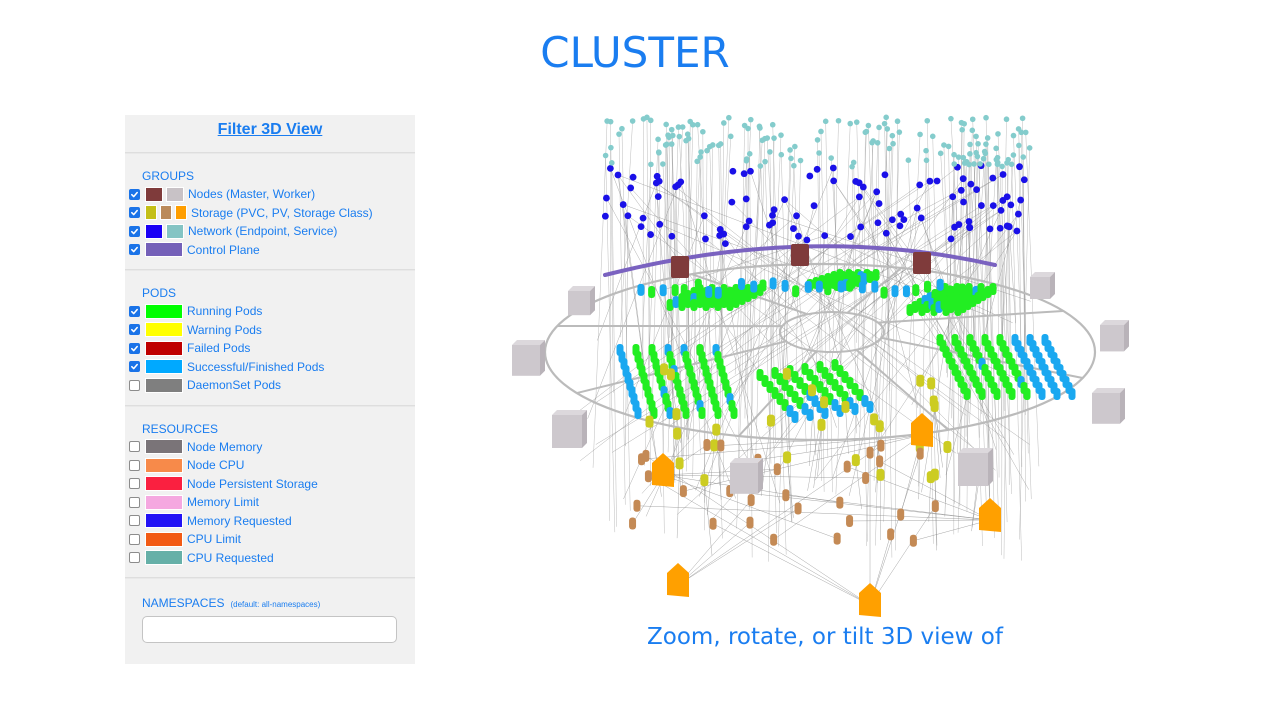 This screenshot has height=720, width=1280. Describe the element at coordinates (270, 502) in the screenshot. I see `resource-filter-row: Memory Limit` at that location.